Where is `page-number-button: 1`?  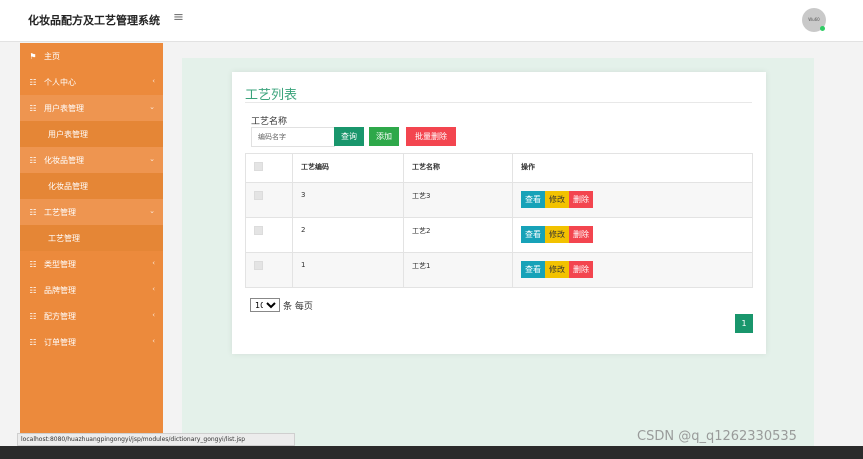
page-number-button: 1 is located at coordinates (744, 323).